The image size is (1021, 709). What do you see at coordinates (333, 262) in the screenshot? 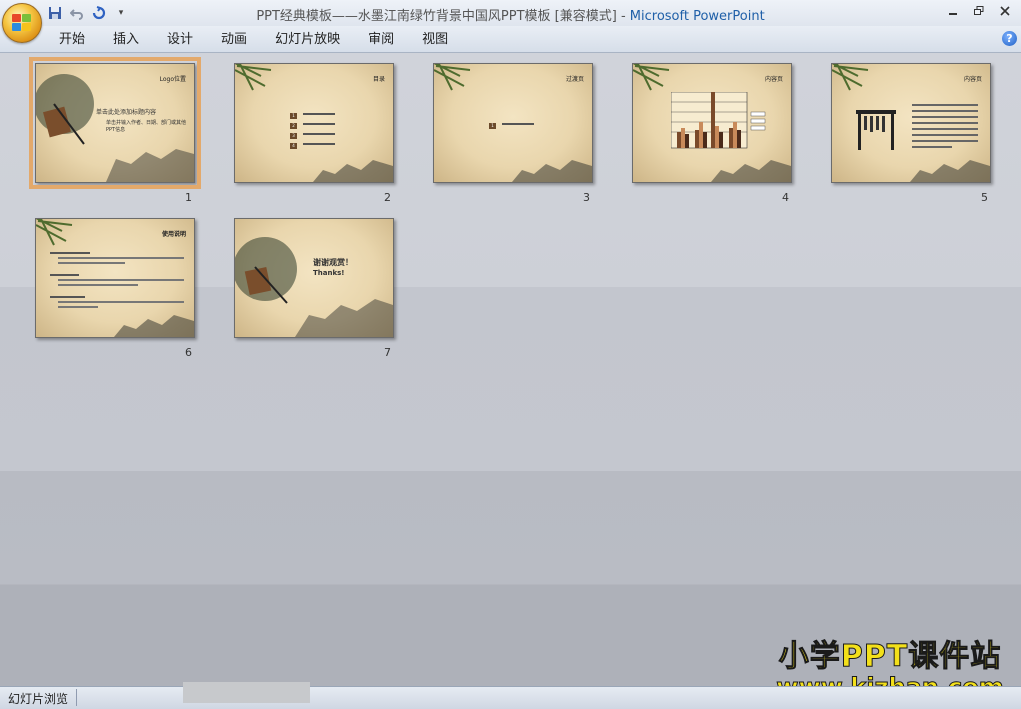
I see `slide-text: 谢谢观赏！` at bounding box center [333, 262].